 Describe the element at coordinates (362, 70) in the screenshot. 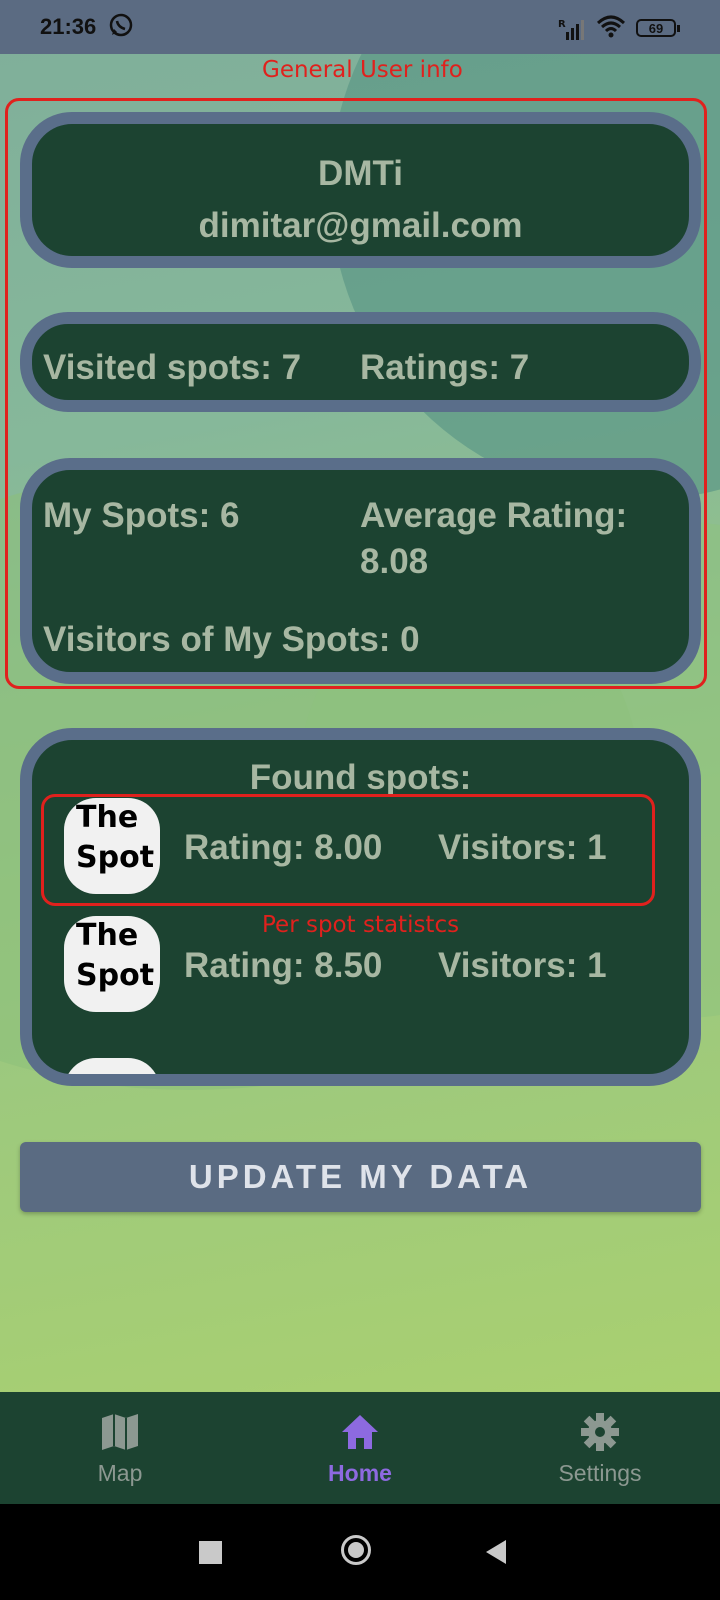

I see `annotation-general-user-info: General User info` at that location.